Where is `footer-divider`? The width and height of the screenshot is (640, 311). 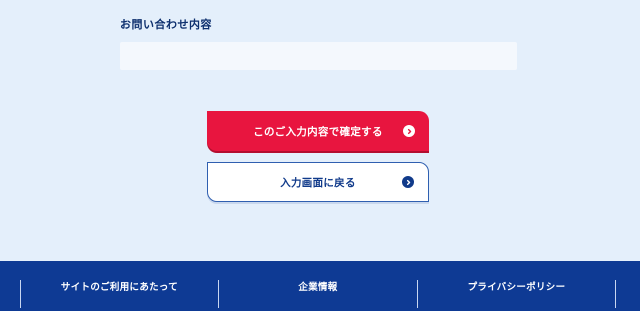 footer-divider is located at coordinates (615, 294).